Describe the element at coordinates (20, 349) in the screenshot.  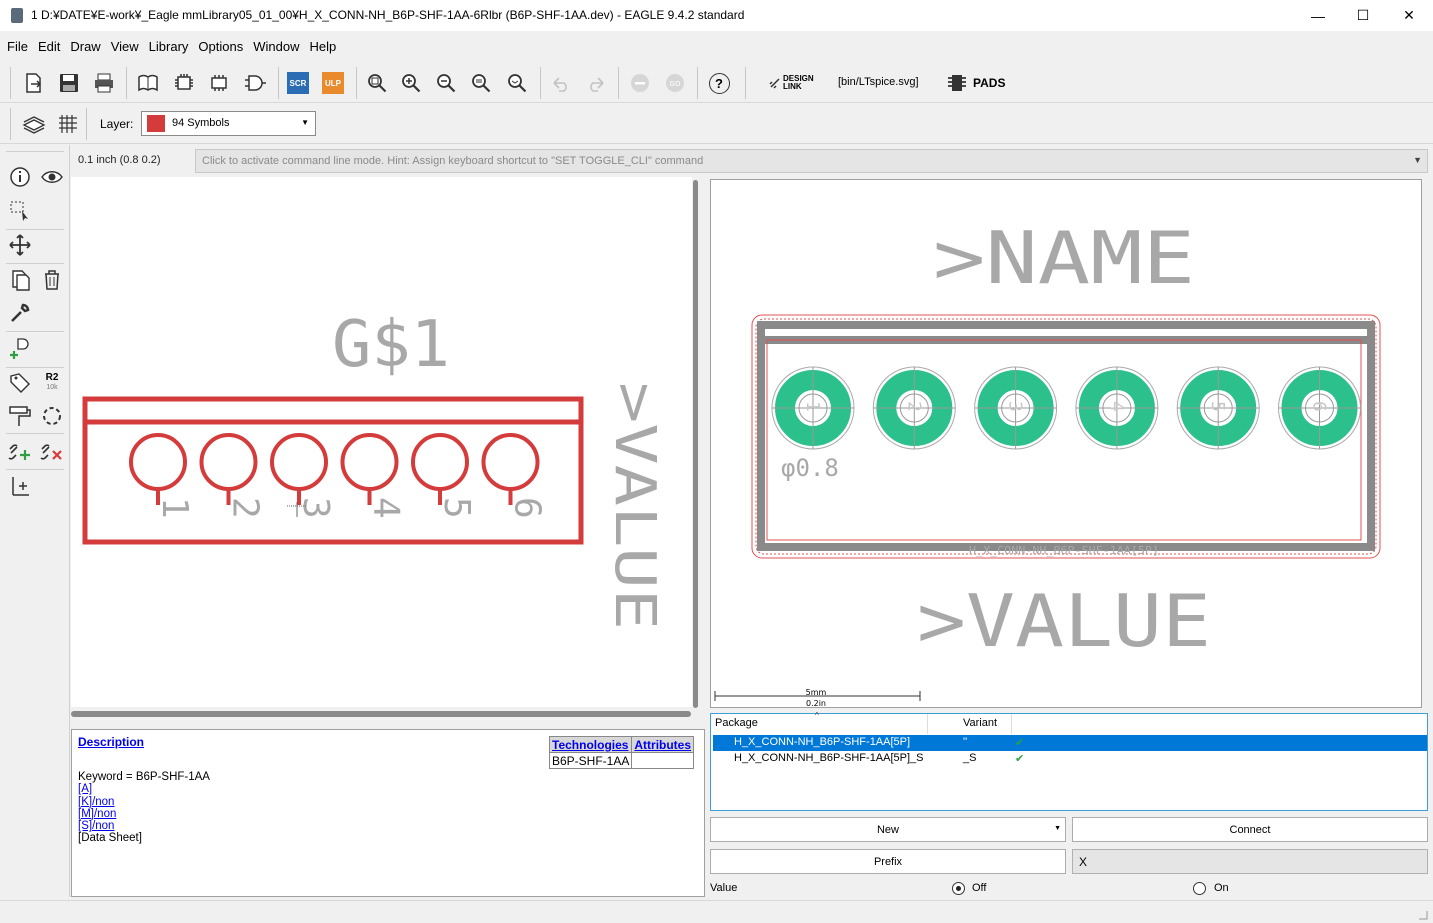
I see `add-tool` at that location.